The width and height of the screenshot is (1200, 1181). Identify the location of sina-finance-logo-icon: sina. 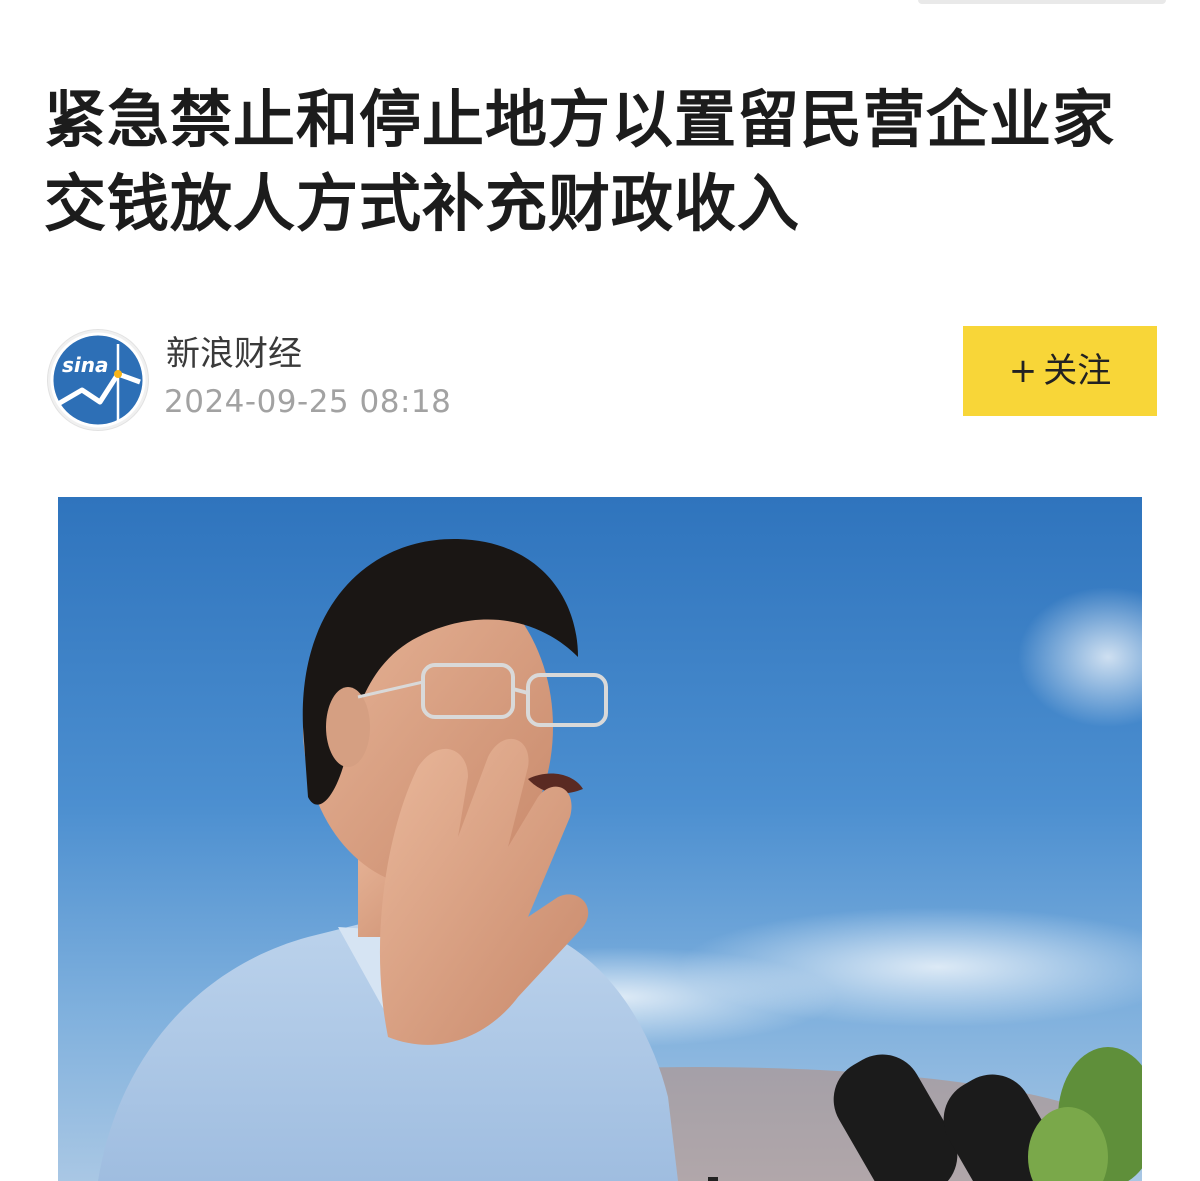
(98, 380).